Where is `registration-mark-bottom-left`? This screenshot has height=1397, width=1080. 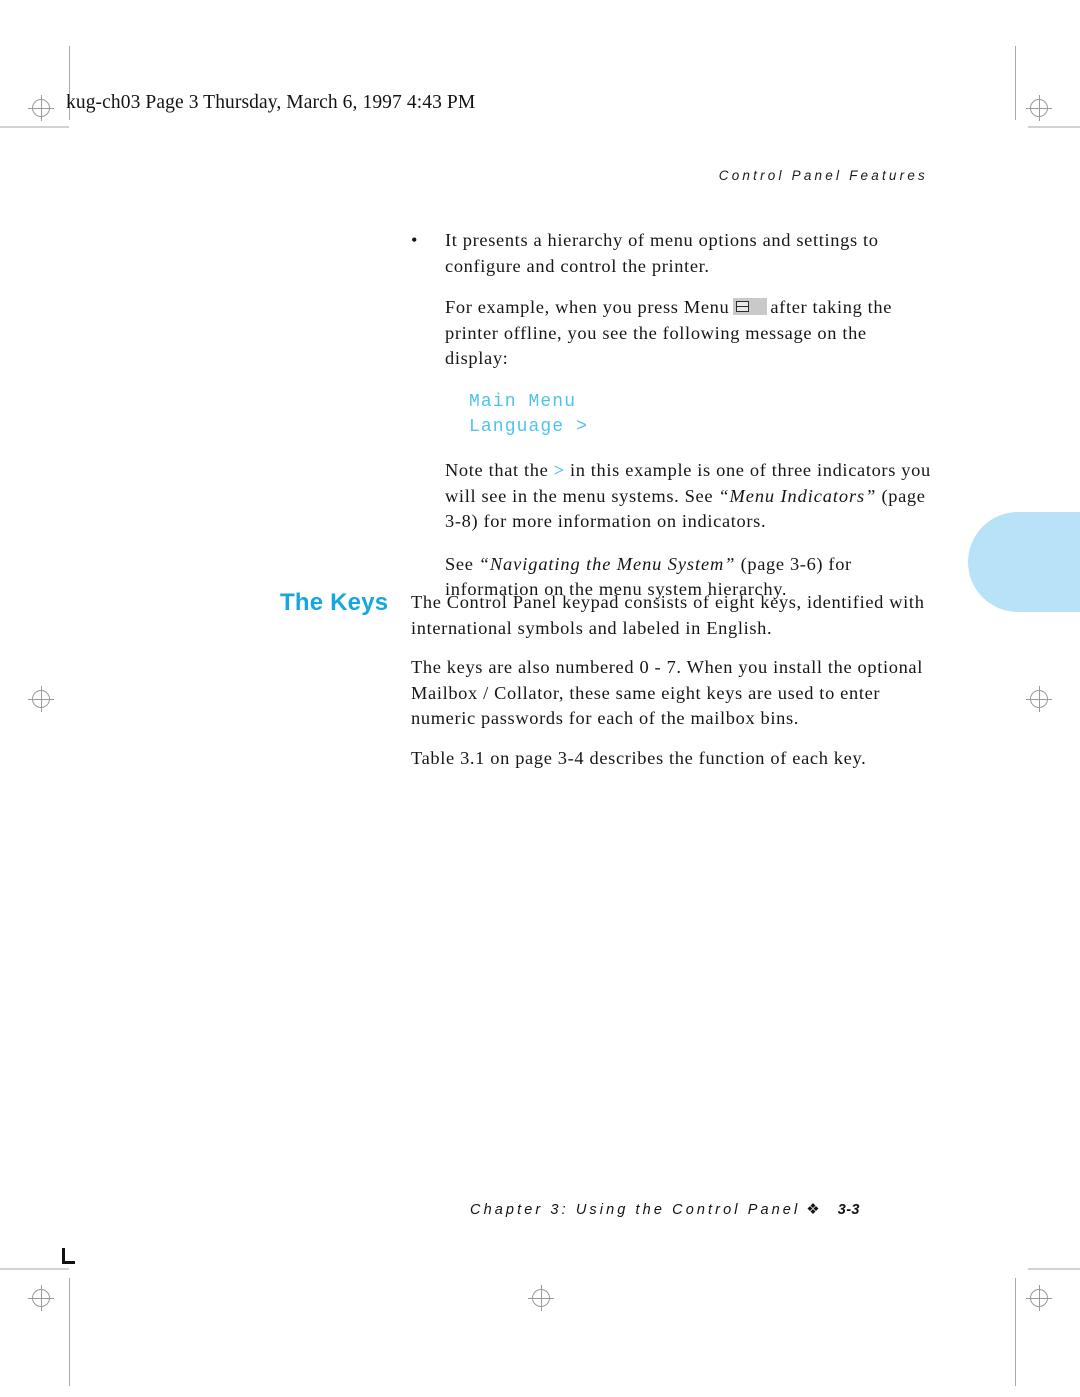 registration-mark-bottom-left is located at coordinates (41, 1298).